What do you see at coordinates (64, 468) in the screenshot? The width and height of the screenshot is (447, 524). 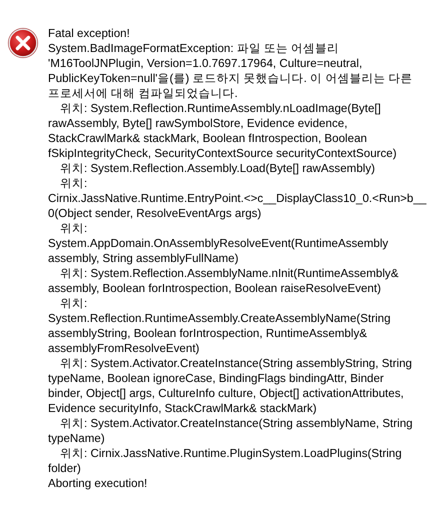 I see `message-line: folder)` at bounding box center [64, 468].